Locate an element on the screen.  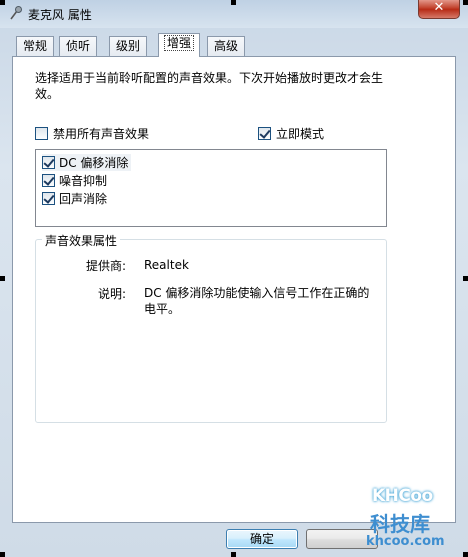
tab-levels: 级别 is located at coordinates (128, 46).